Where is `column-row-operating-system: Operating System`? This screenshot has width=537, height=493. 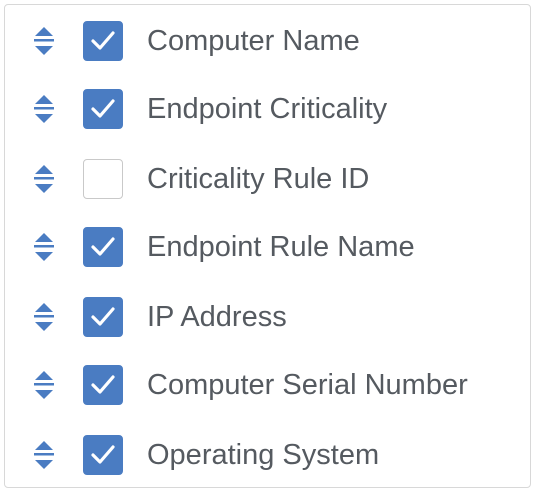
column-row-operating-system: Operating System is located at coordinates (267, 455).